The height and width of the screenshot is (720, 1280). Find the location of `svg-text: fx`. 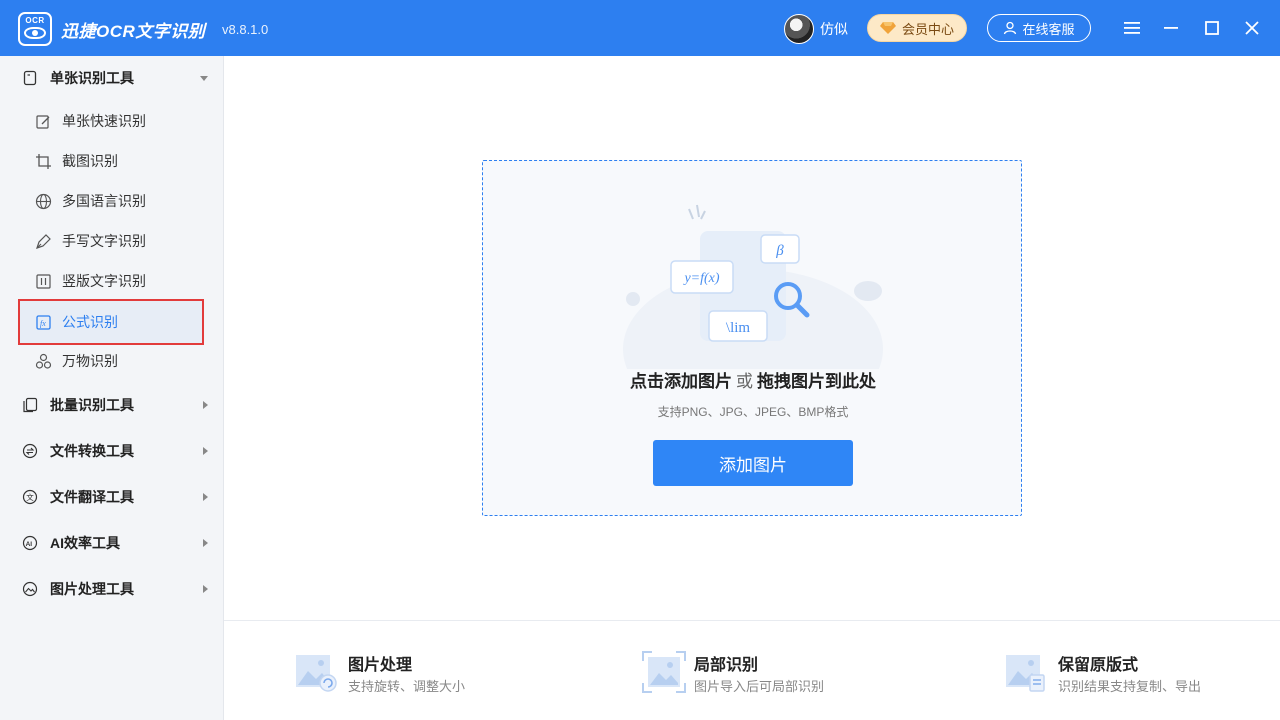

svg-text: fx is located at coordinates (43, 323).